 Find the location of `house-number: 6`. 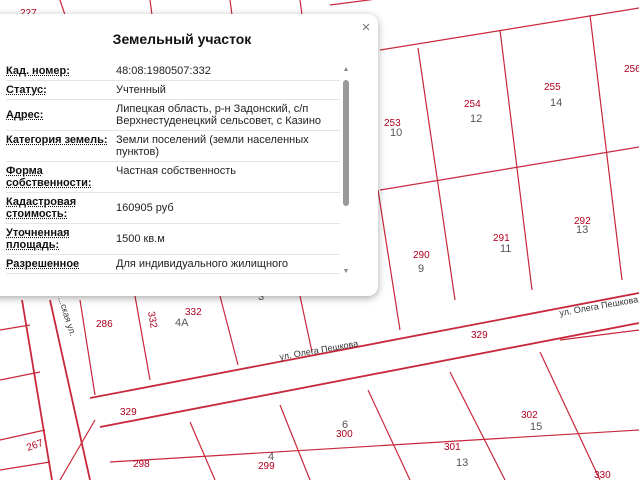

house-number: 6 is located at coordinates (345, 425).